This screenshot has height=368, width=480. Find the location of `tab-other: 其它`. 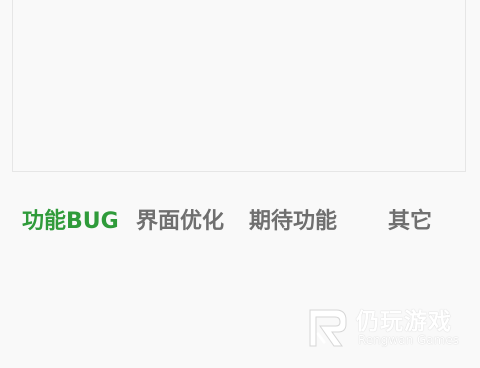

tab-other: 其它 is located at coordinates (410, 222).